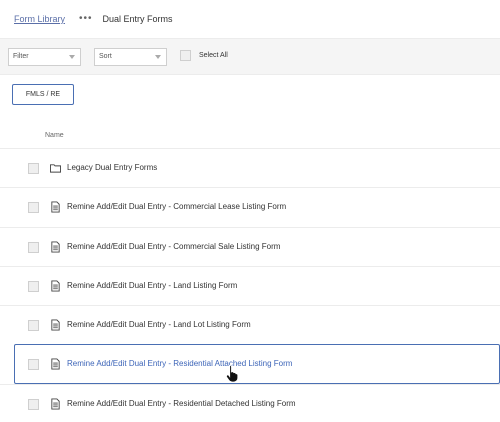 The image size is (500, 422). Describe the element at coordinates (54, 135) in the screenshot. I see `column-header-name: Name` at that location.